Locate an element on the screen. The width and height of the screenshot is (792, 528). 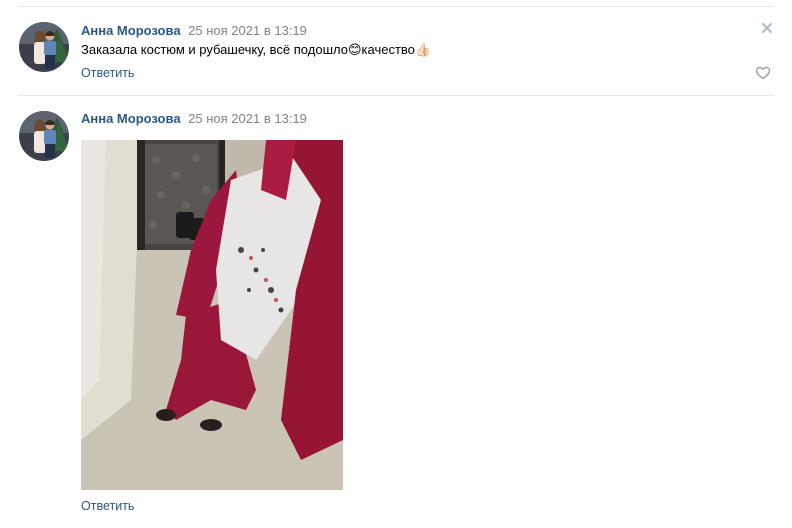
close-icon is located at coordinates (767, 28).